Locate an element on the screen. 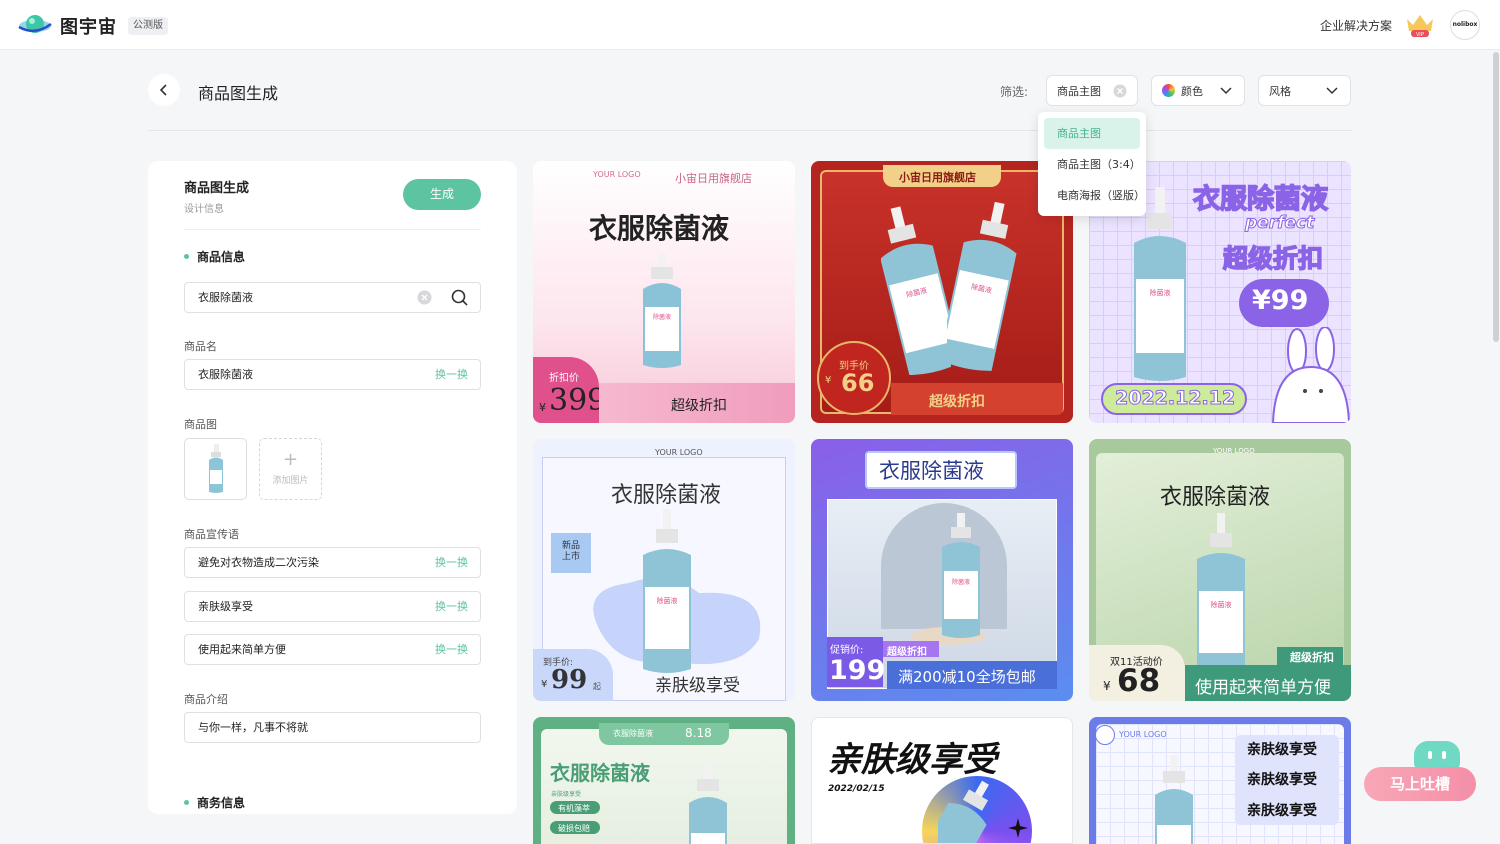 Image resolution: width=1500 pixels, height=844 pixels. bottle-image is located at coordinates (963, 811).